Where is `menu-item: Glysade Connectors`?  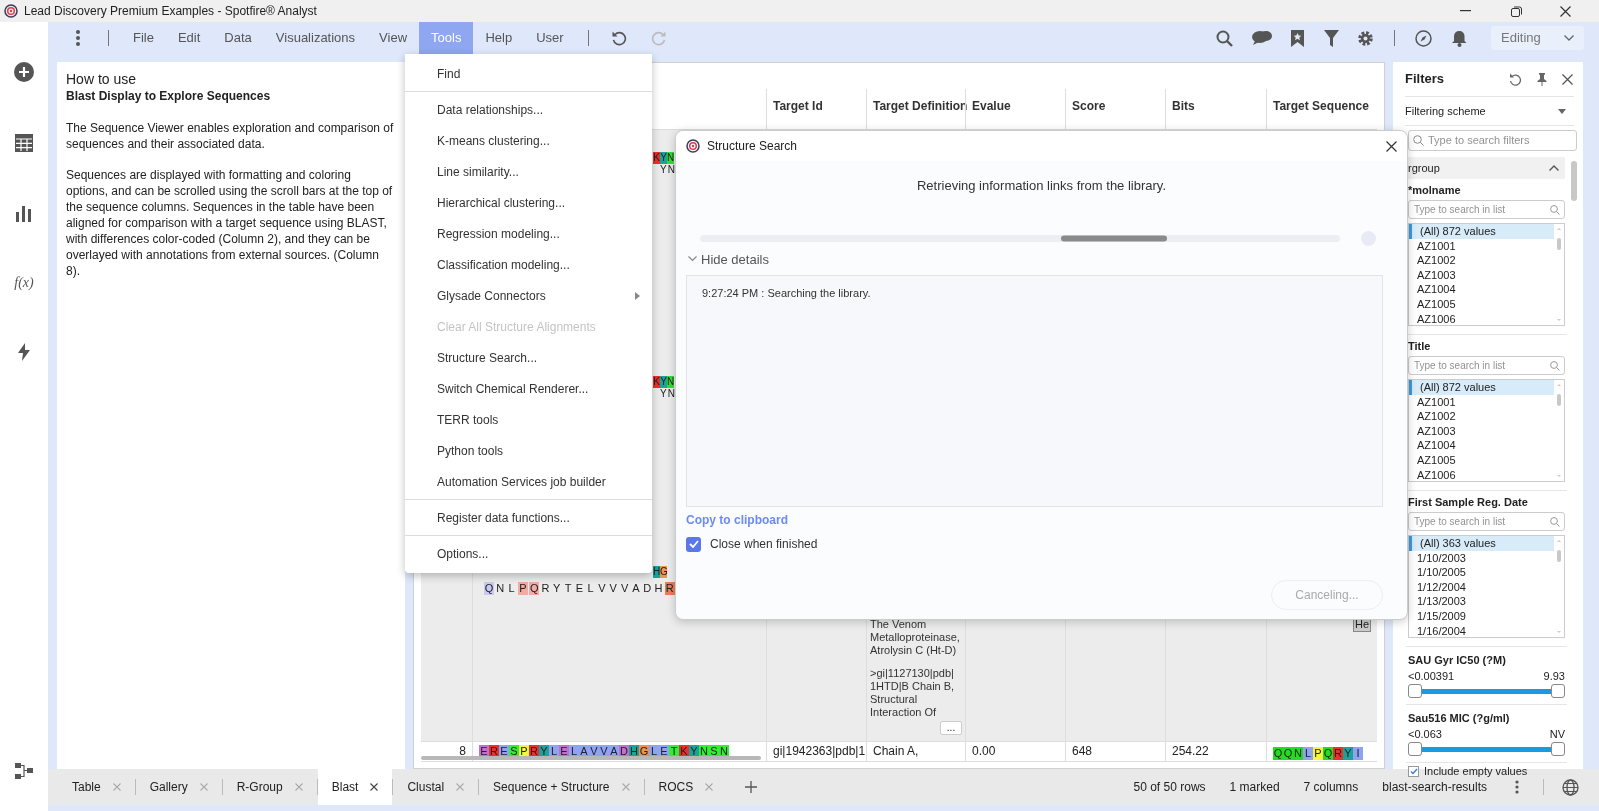
menu-item: Glysade Connectors is located at coordinates (528, 295).